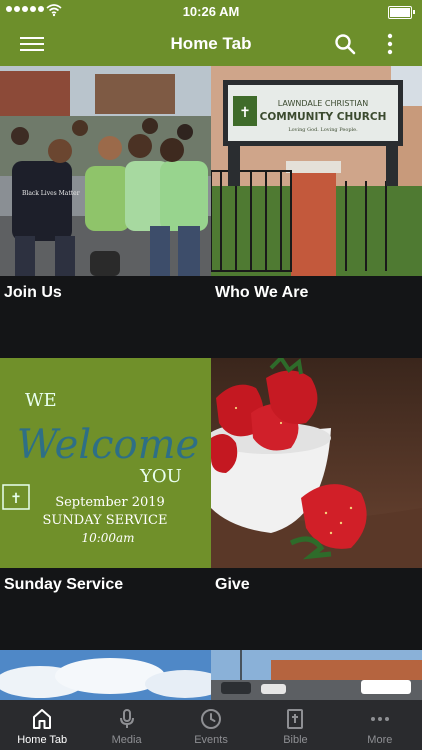 The width and height of the screenshot is (422, 750). Describe the element at coordinates (380, 725) in the screenshot. I see `tab-more: More` at that location.